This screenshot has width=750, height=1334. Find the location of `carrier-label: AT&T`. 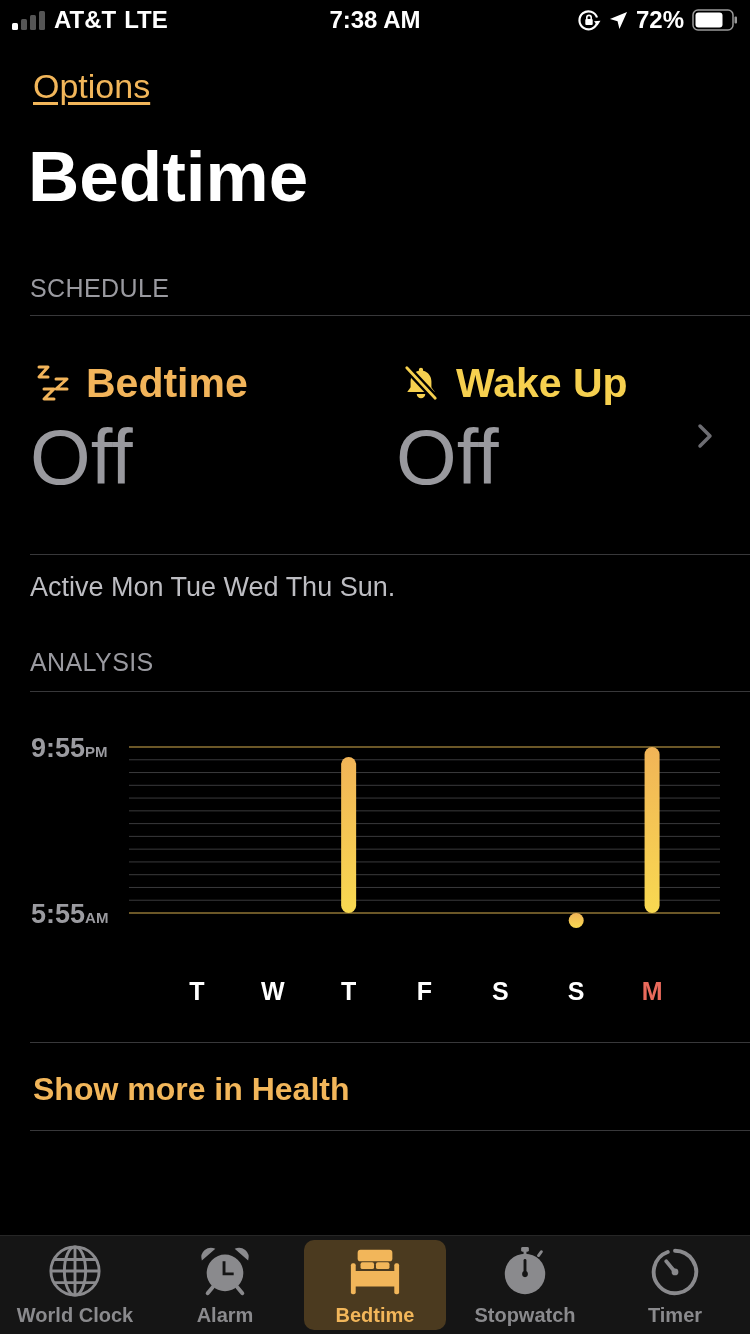

carrier-label: AT&T is located at coordinates (85, 20).